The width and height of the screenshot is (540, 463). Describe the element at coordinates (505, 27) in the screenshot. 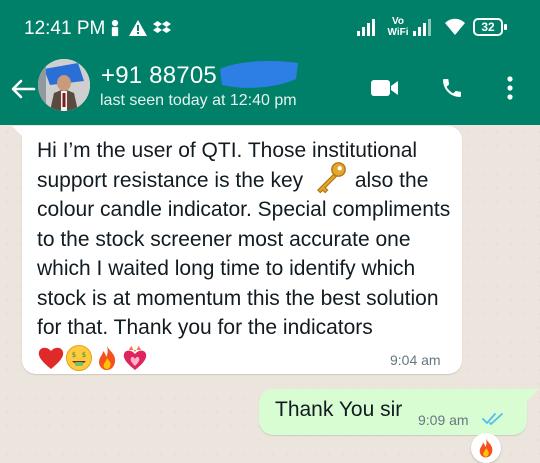

I see `battery-tip` at that location.